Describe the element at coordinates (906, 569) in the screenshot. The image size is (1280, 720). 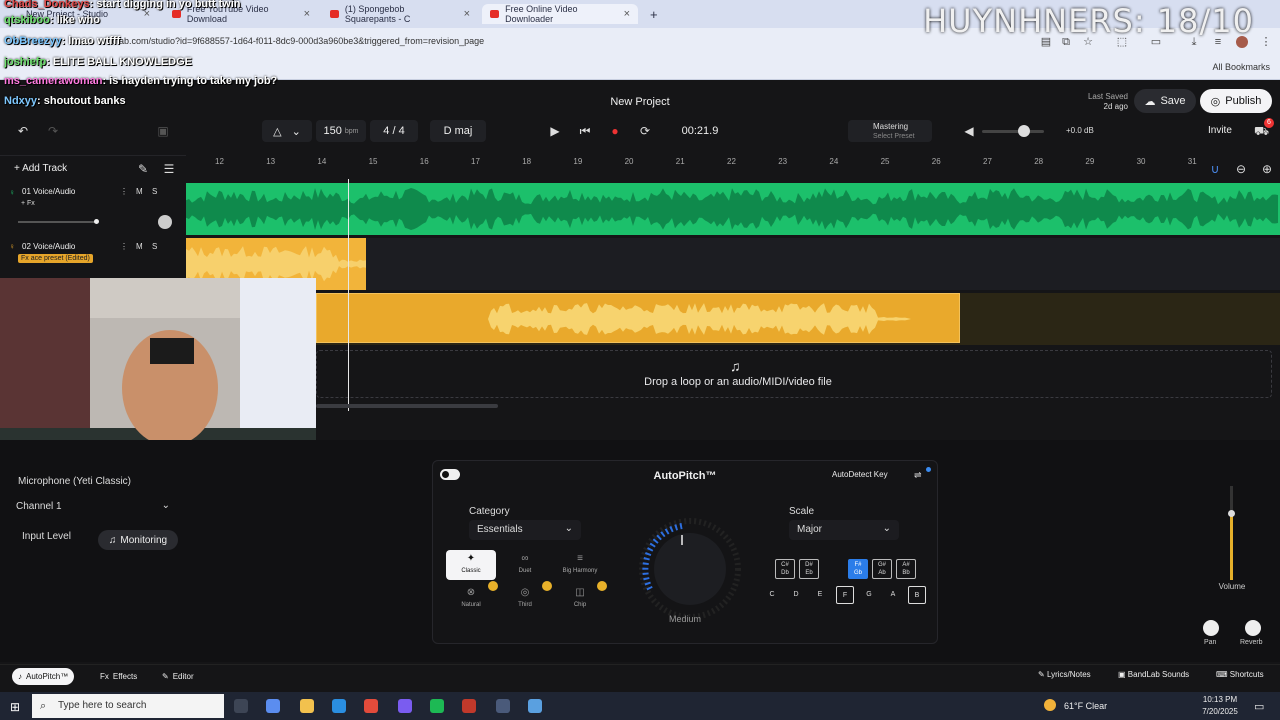
I see `key-a-sharp: A# Bb` at that location.